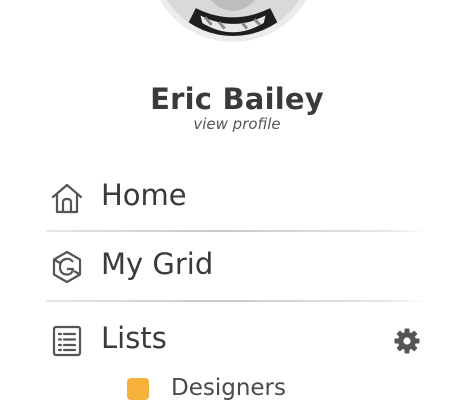 This screenshot has width=474, height=420. Describe the element at coordinates (144, 195) in the screenshot. I see `nav-label-home: Home` at that location.